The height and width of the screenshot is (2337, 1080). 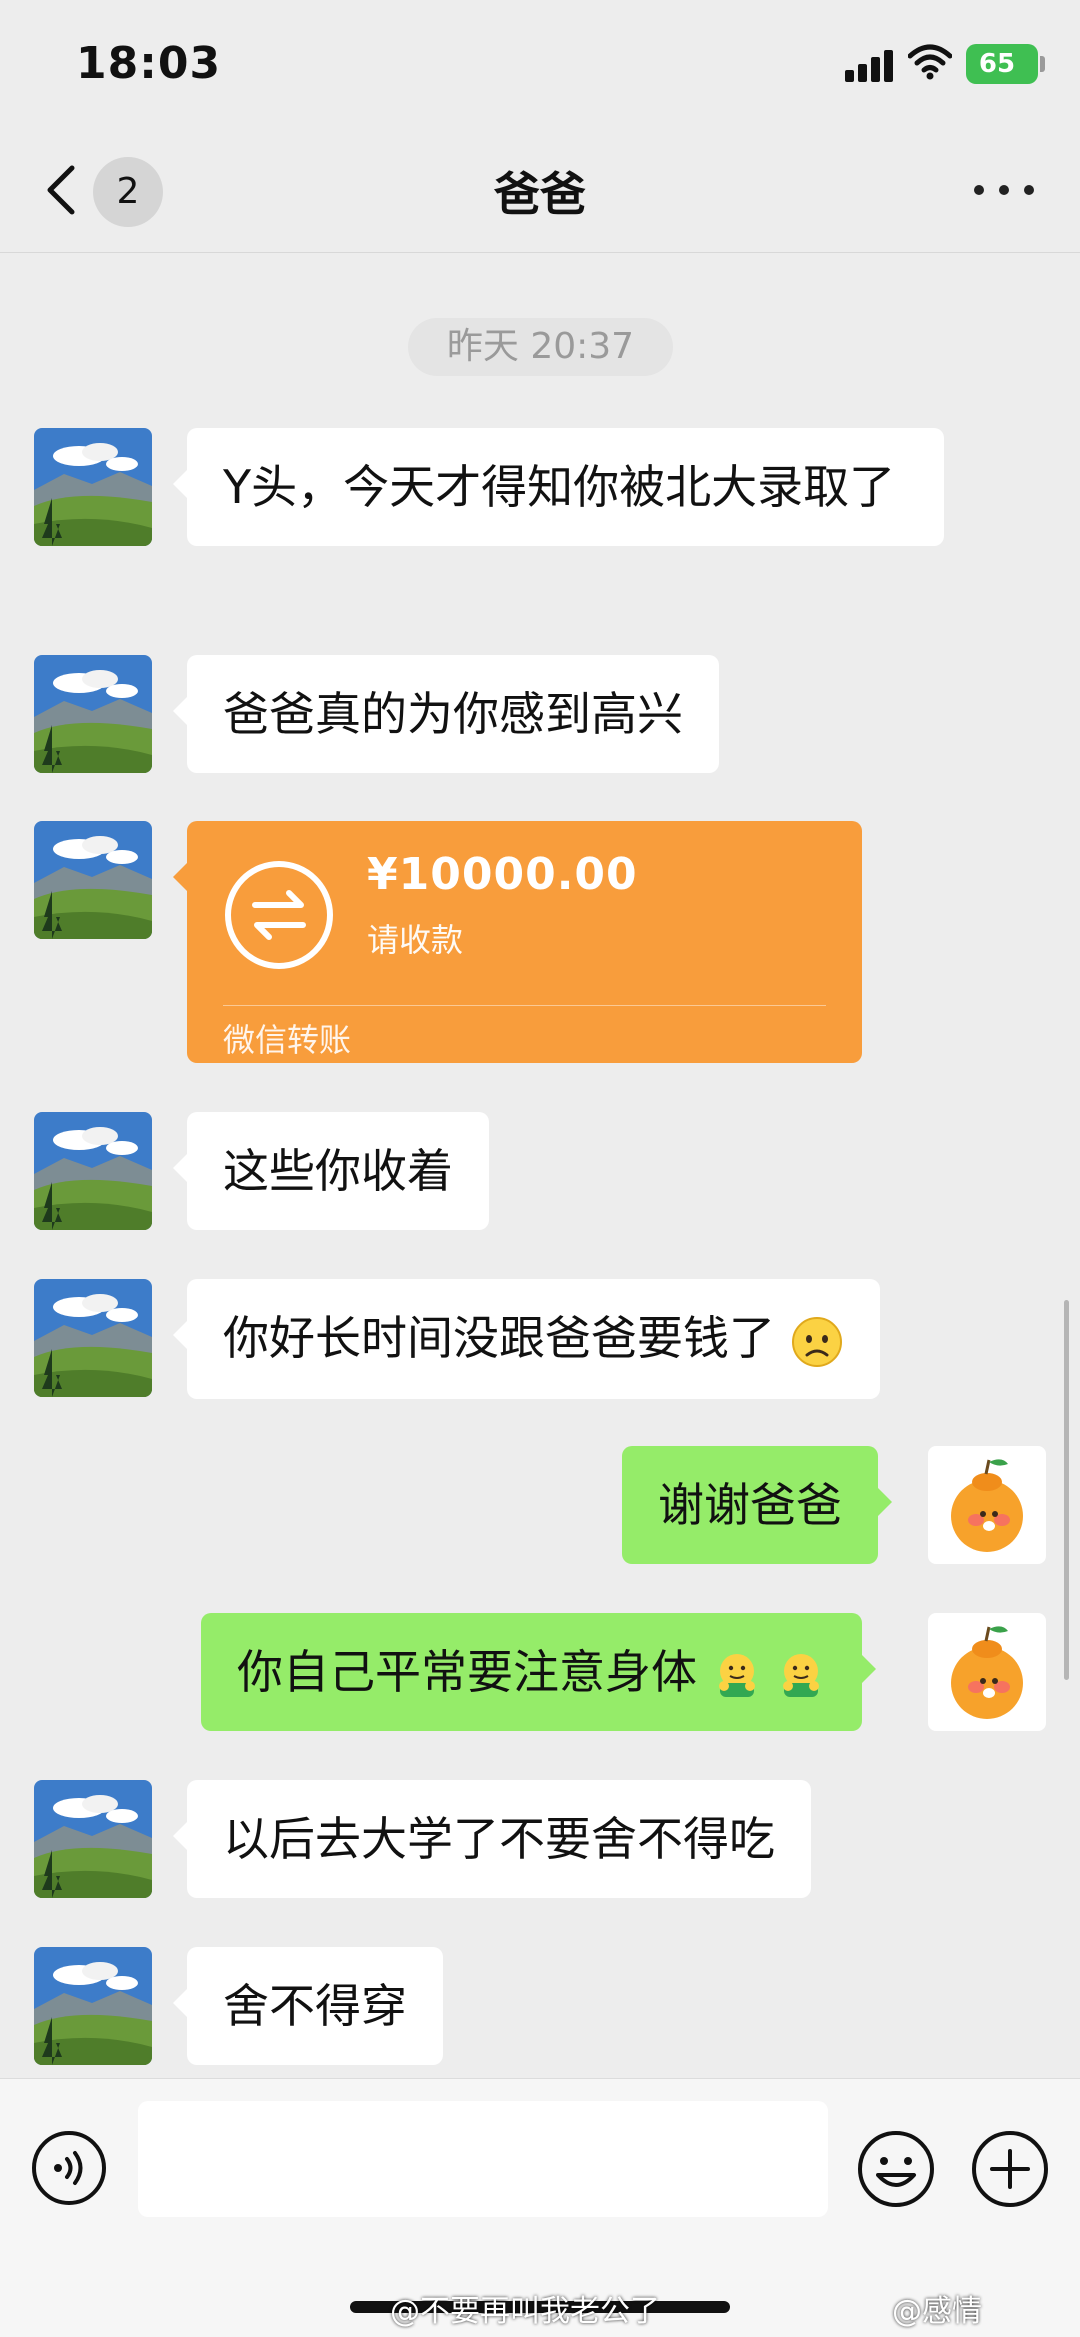 What do you see at coordinates (997, 64) in the screenshot?
I see `battery-level: 65` at bounding box center [997, 64].